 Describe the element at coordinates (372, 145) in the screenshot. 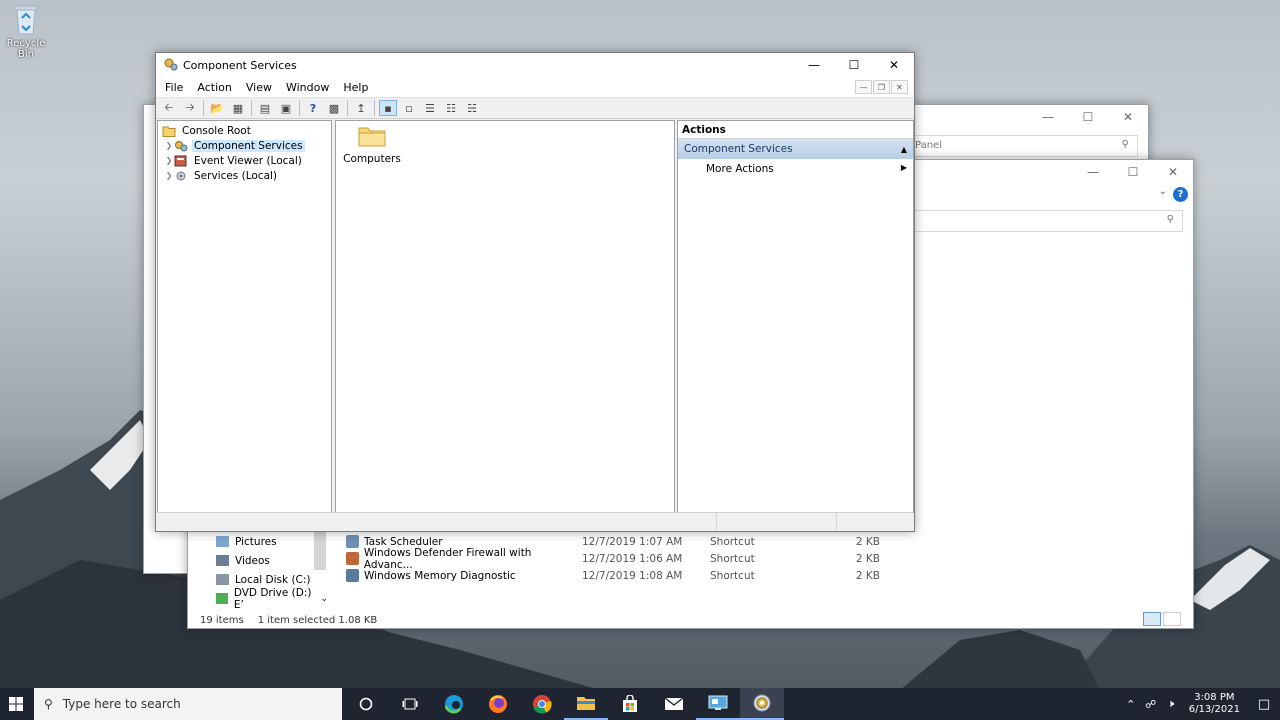

I see `computers-folder: Computers` at that location.